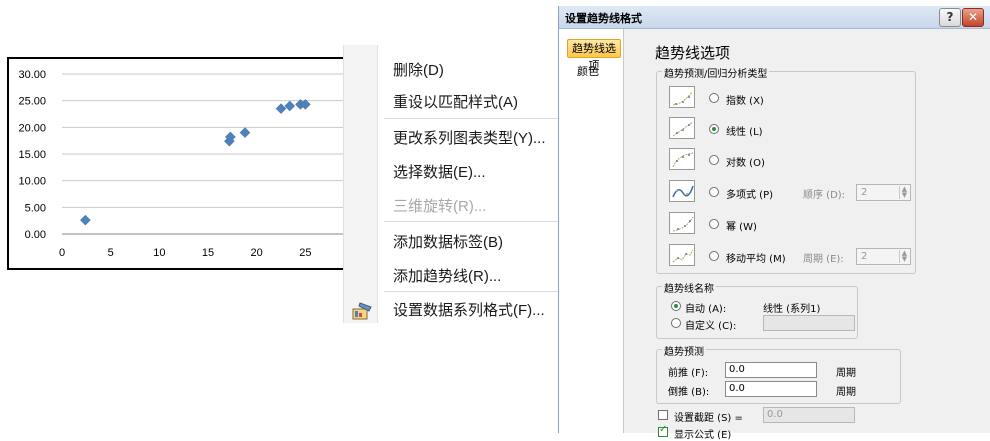  I want to click on panel-heading: 趋势线选项, so click(693, 53).